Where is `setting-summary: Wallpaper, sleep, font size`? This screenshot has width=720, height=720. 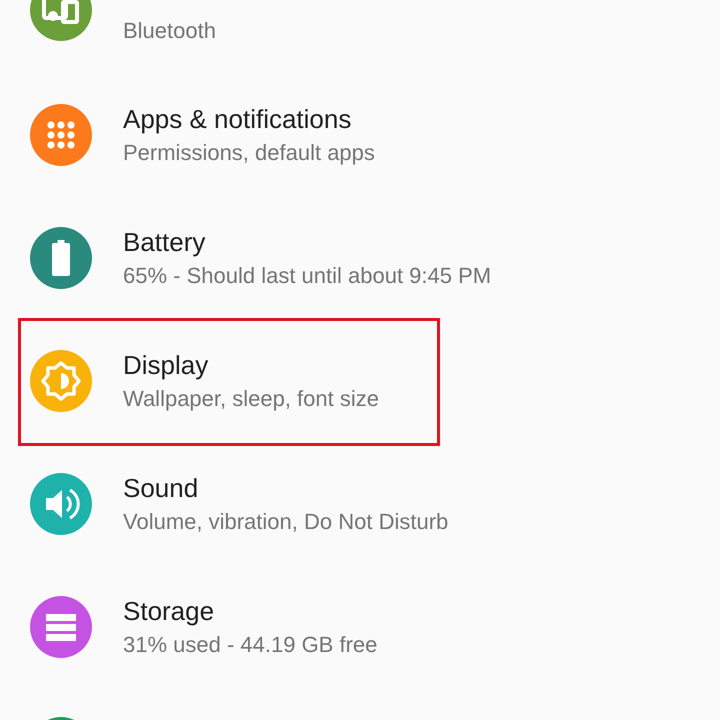
setting-summary: Wallpaper, sleep, font size is located at coordinates (251, 398).